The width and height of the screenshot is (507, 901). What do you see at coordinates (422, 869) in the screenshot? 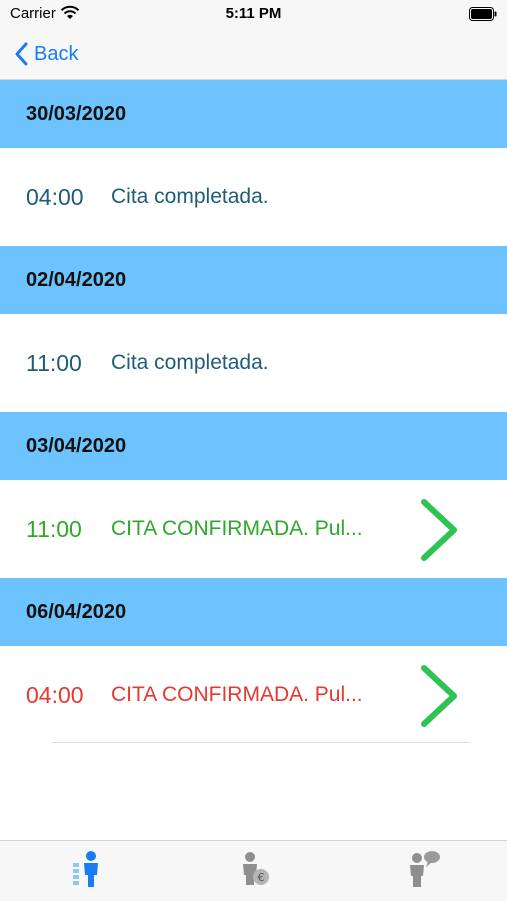
I see `person-speech-icon` at bounding box center [422, 869].